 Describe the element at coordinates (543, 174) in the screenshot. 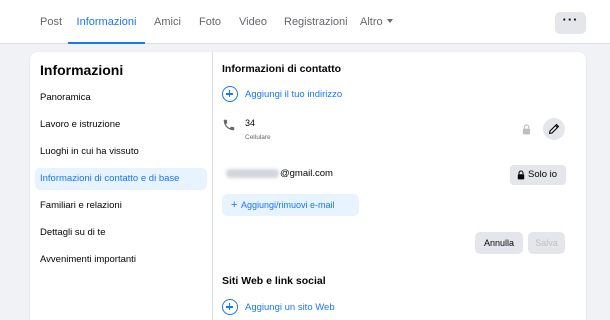

I see `privacy-label: Solo io` at that location.